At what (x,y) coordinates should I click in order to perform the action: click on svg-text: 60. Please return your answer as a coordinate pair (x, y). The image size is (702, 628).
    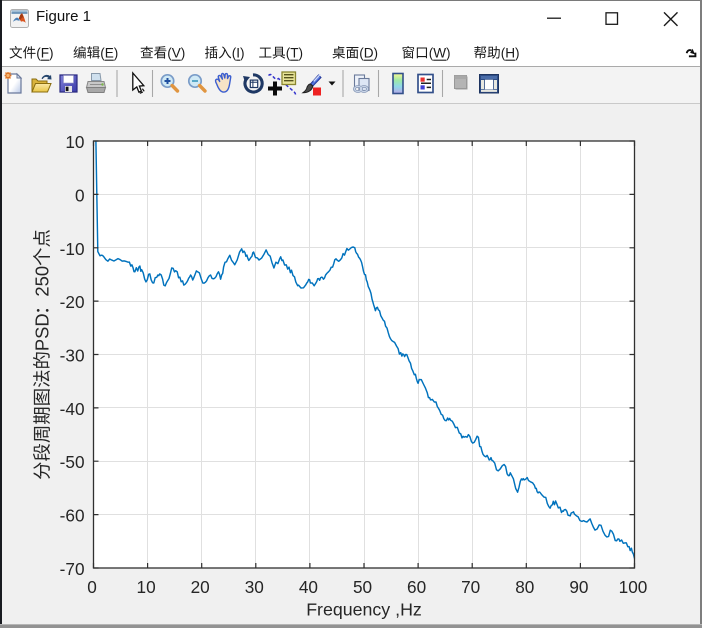
    Looking at the image, I should click on (416, 587).